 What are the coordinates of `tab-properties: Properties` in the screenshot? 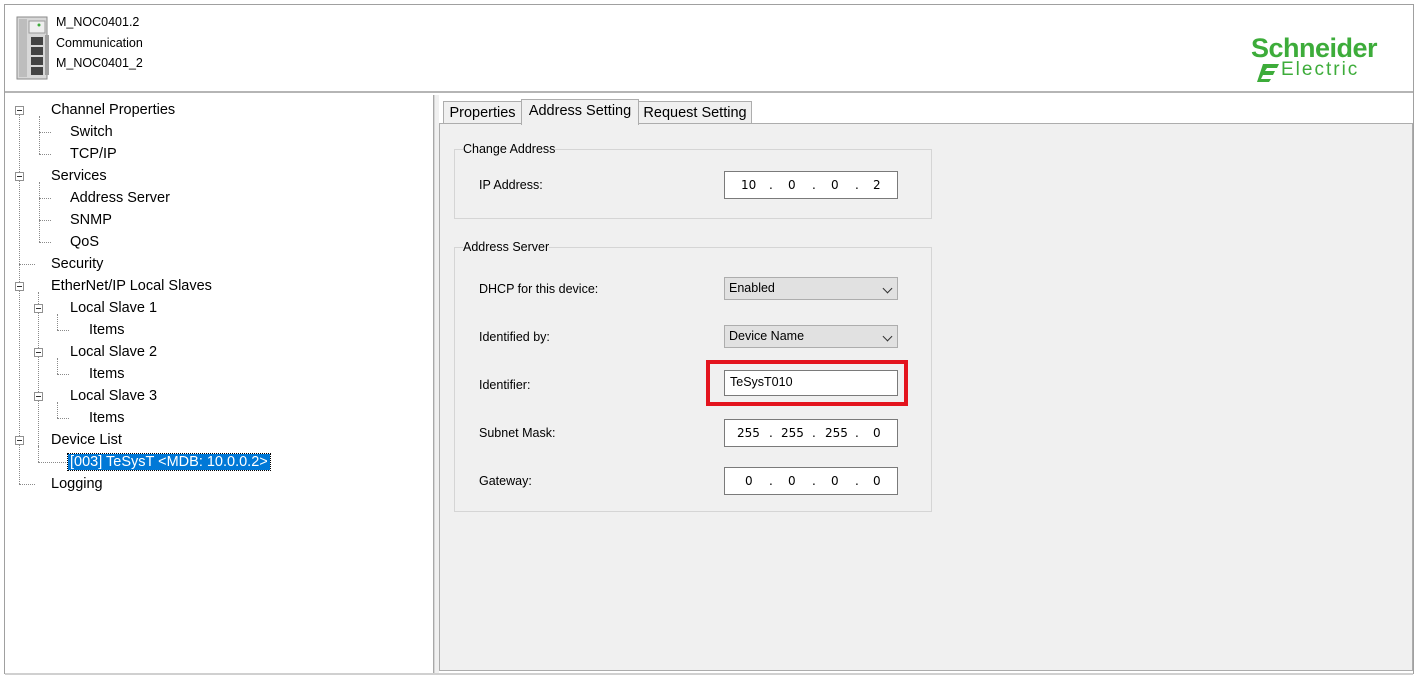 It's located at (482, 112).